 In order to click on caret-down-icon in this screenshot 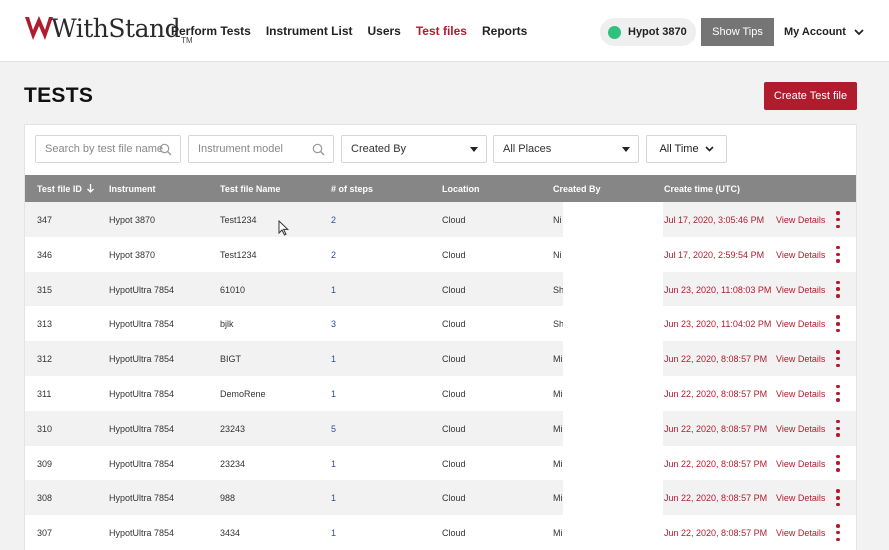, I will do `click(474, 149)`.